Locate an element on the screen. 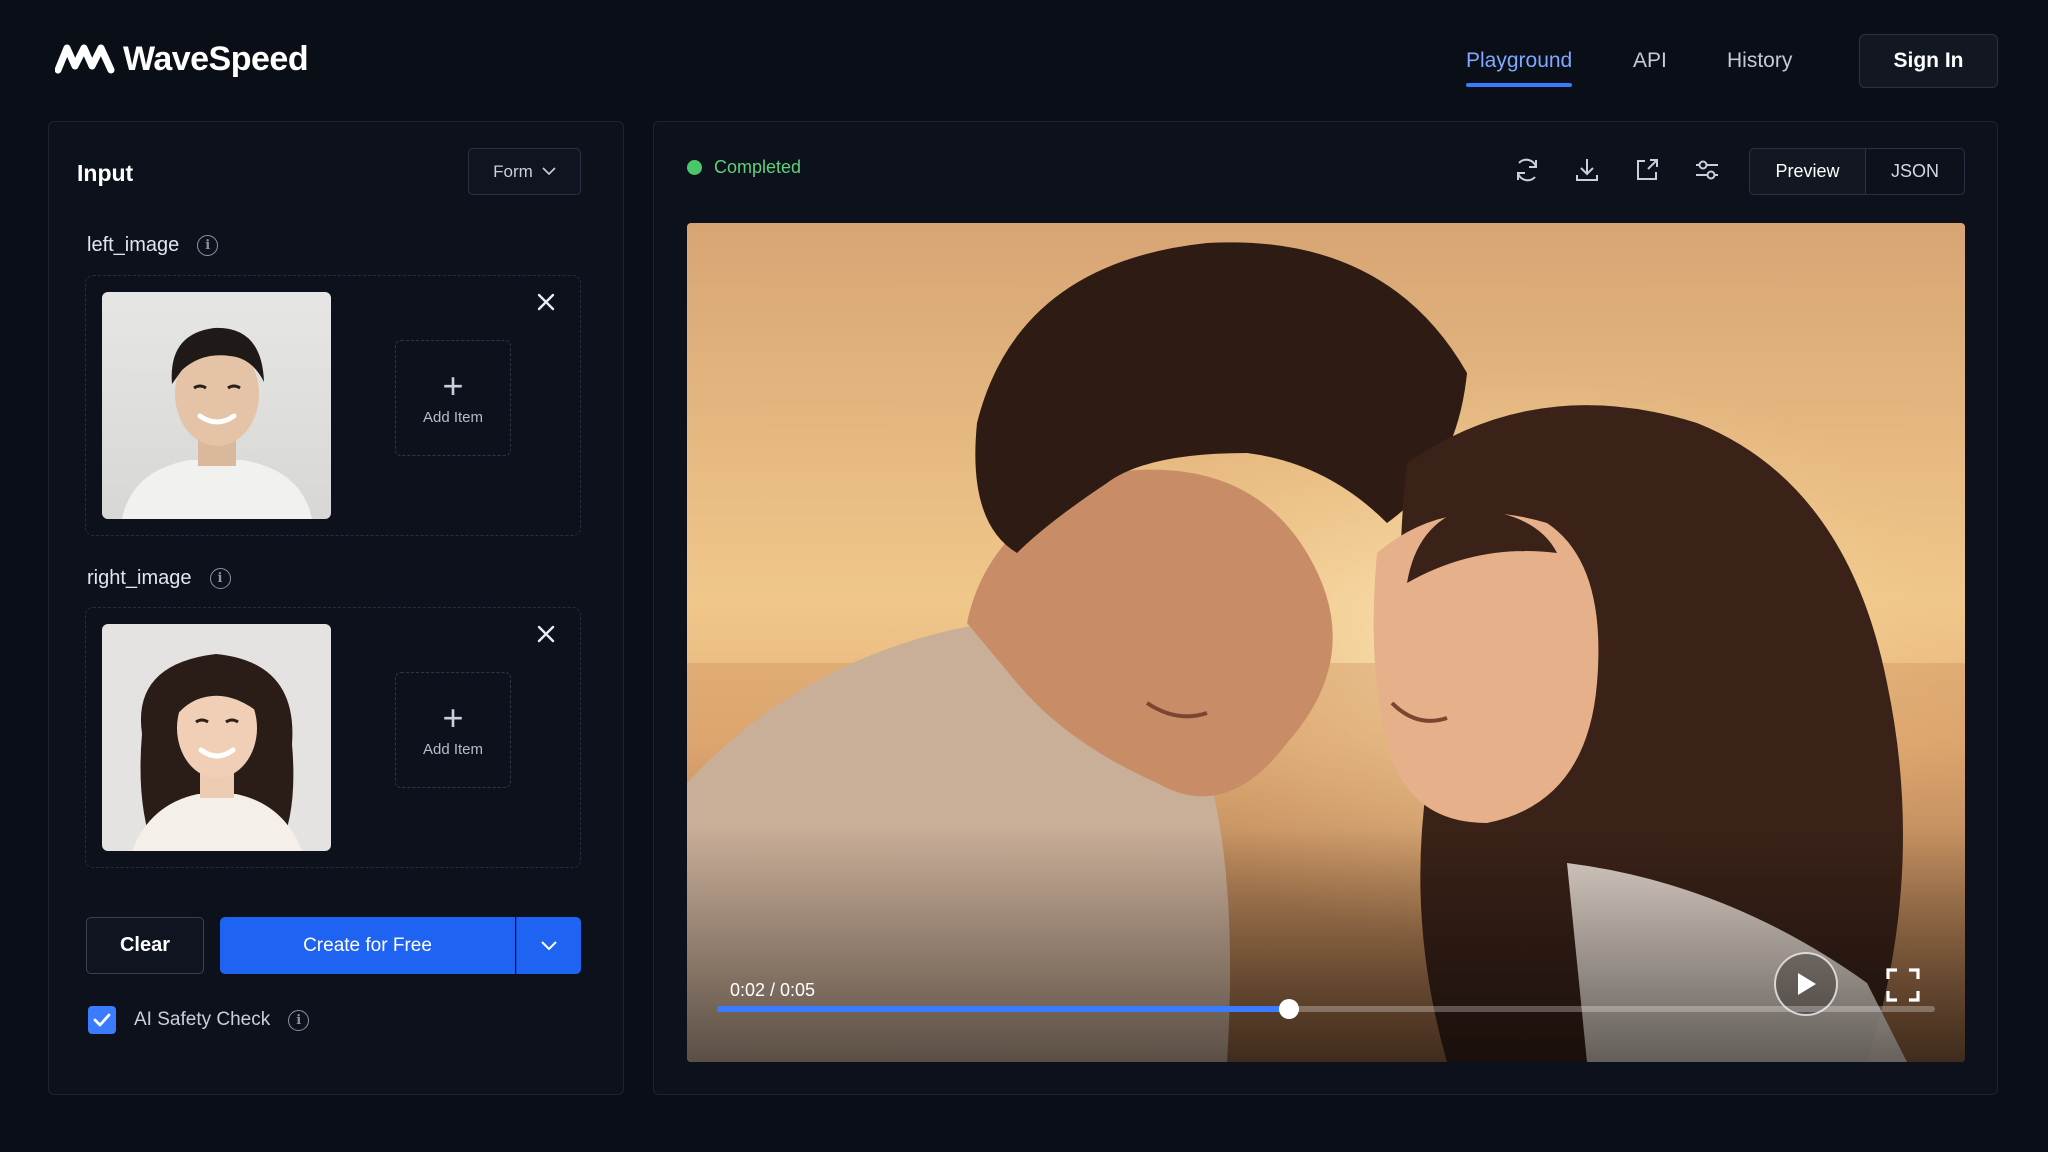 The height and width of the screenshot is (1152, 2048). sliders-icon is located at coordinates (1707, 170).